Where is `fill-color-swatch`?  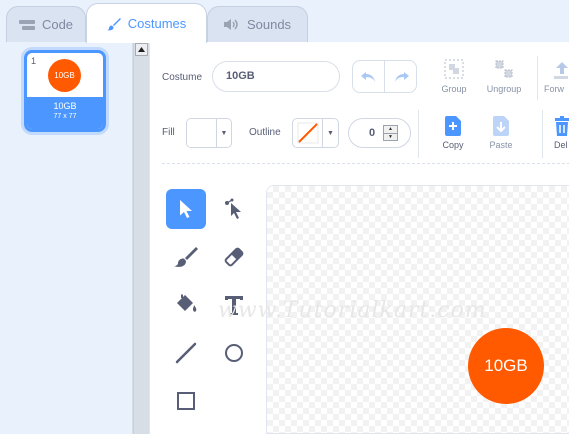 fill-color-swatch is located at coordinates (202, 133).